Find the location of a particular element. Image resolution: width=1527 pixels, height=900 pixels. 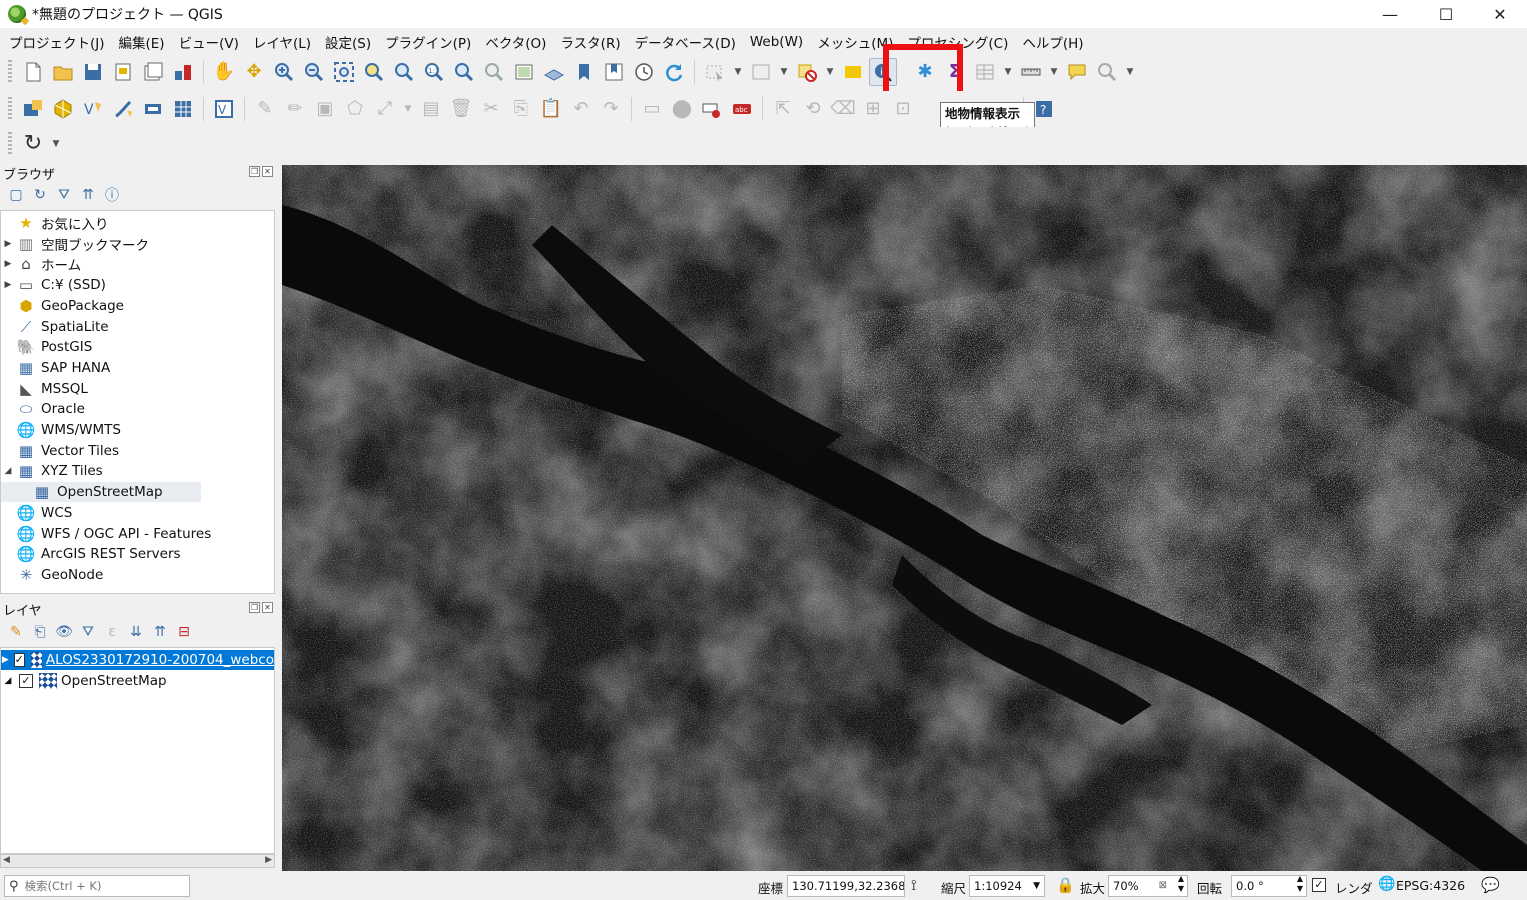

copy-features-icon: ⎘ is located at coordinates (521, 109).